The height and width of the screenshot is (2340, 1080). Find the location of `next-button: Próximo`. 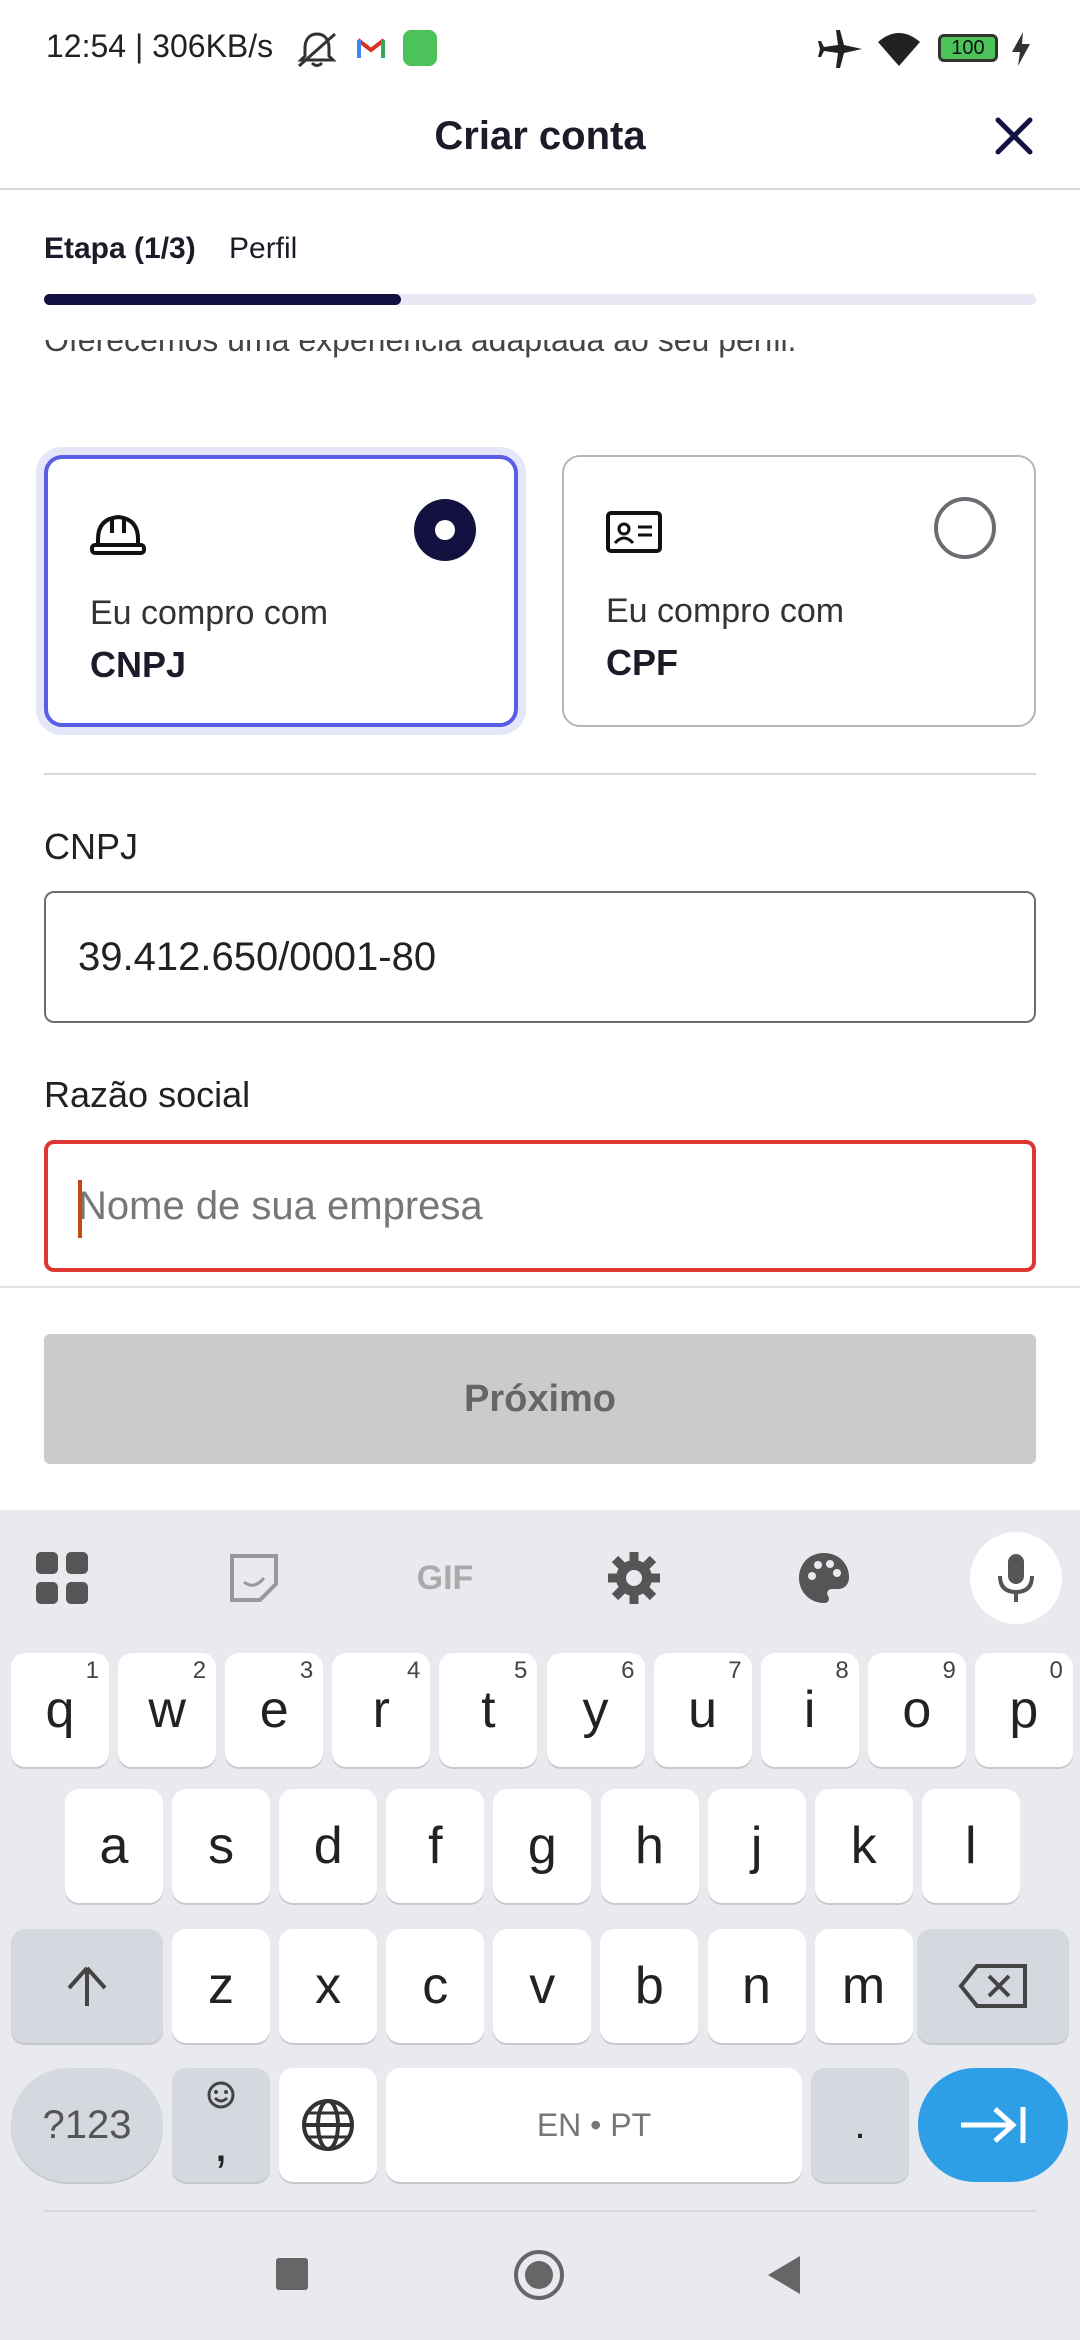

next-button: Próximo is located at coordinates (540, 1399).